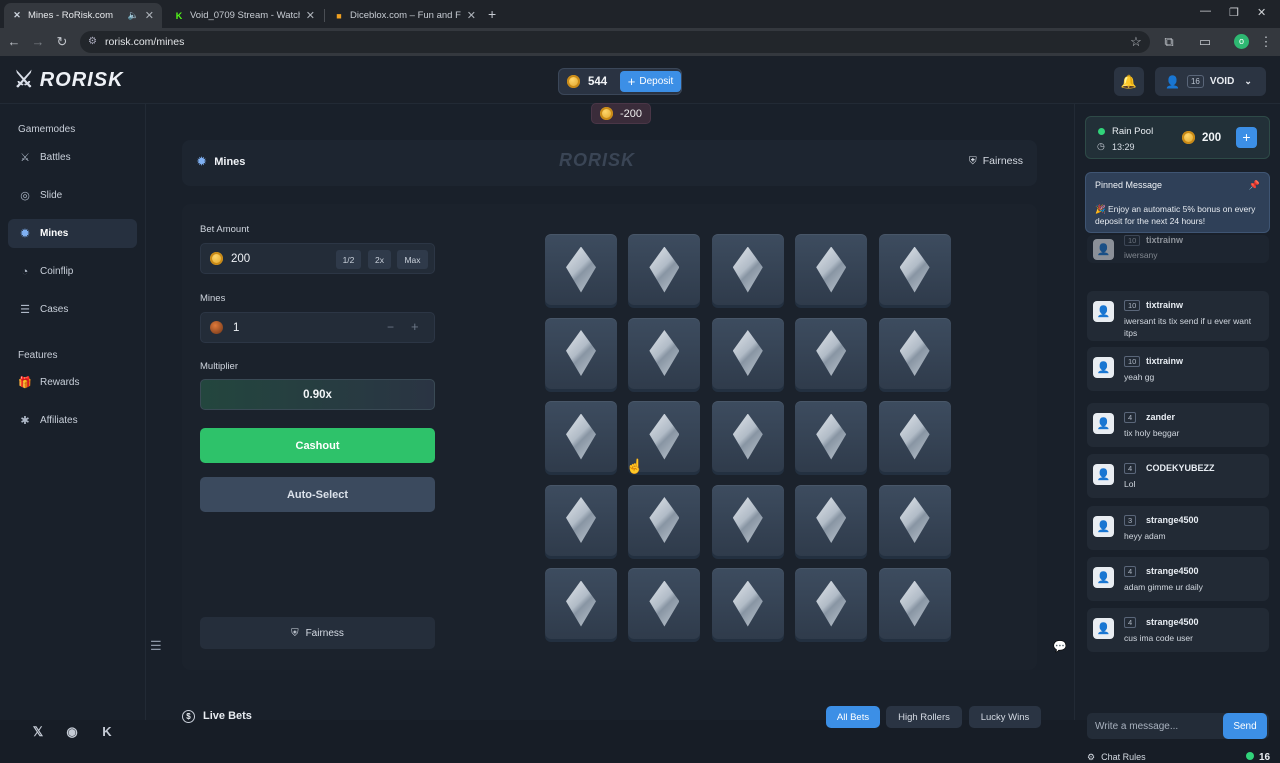  Describe the element at coordinates (1129, 81) in the screenshot. I see `notifications-bell-icon: 🔔` at that location.